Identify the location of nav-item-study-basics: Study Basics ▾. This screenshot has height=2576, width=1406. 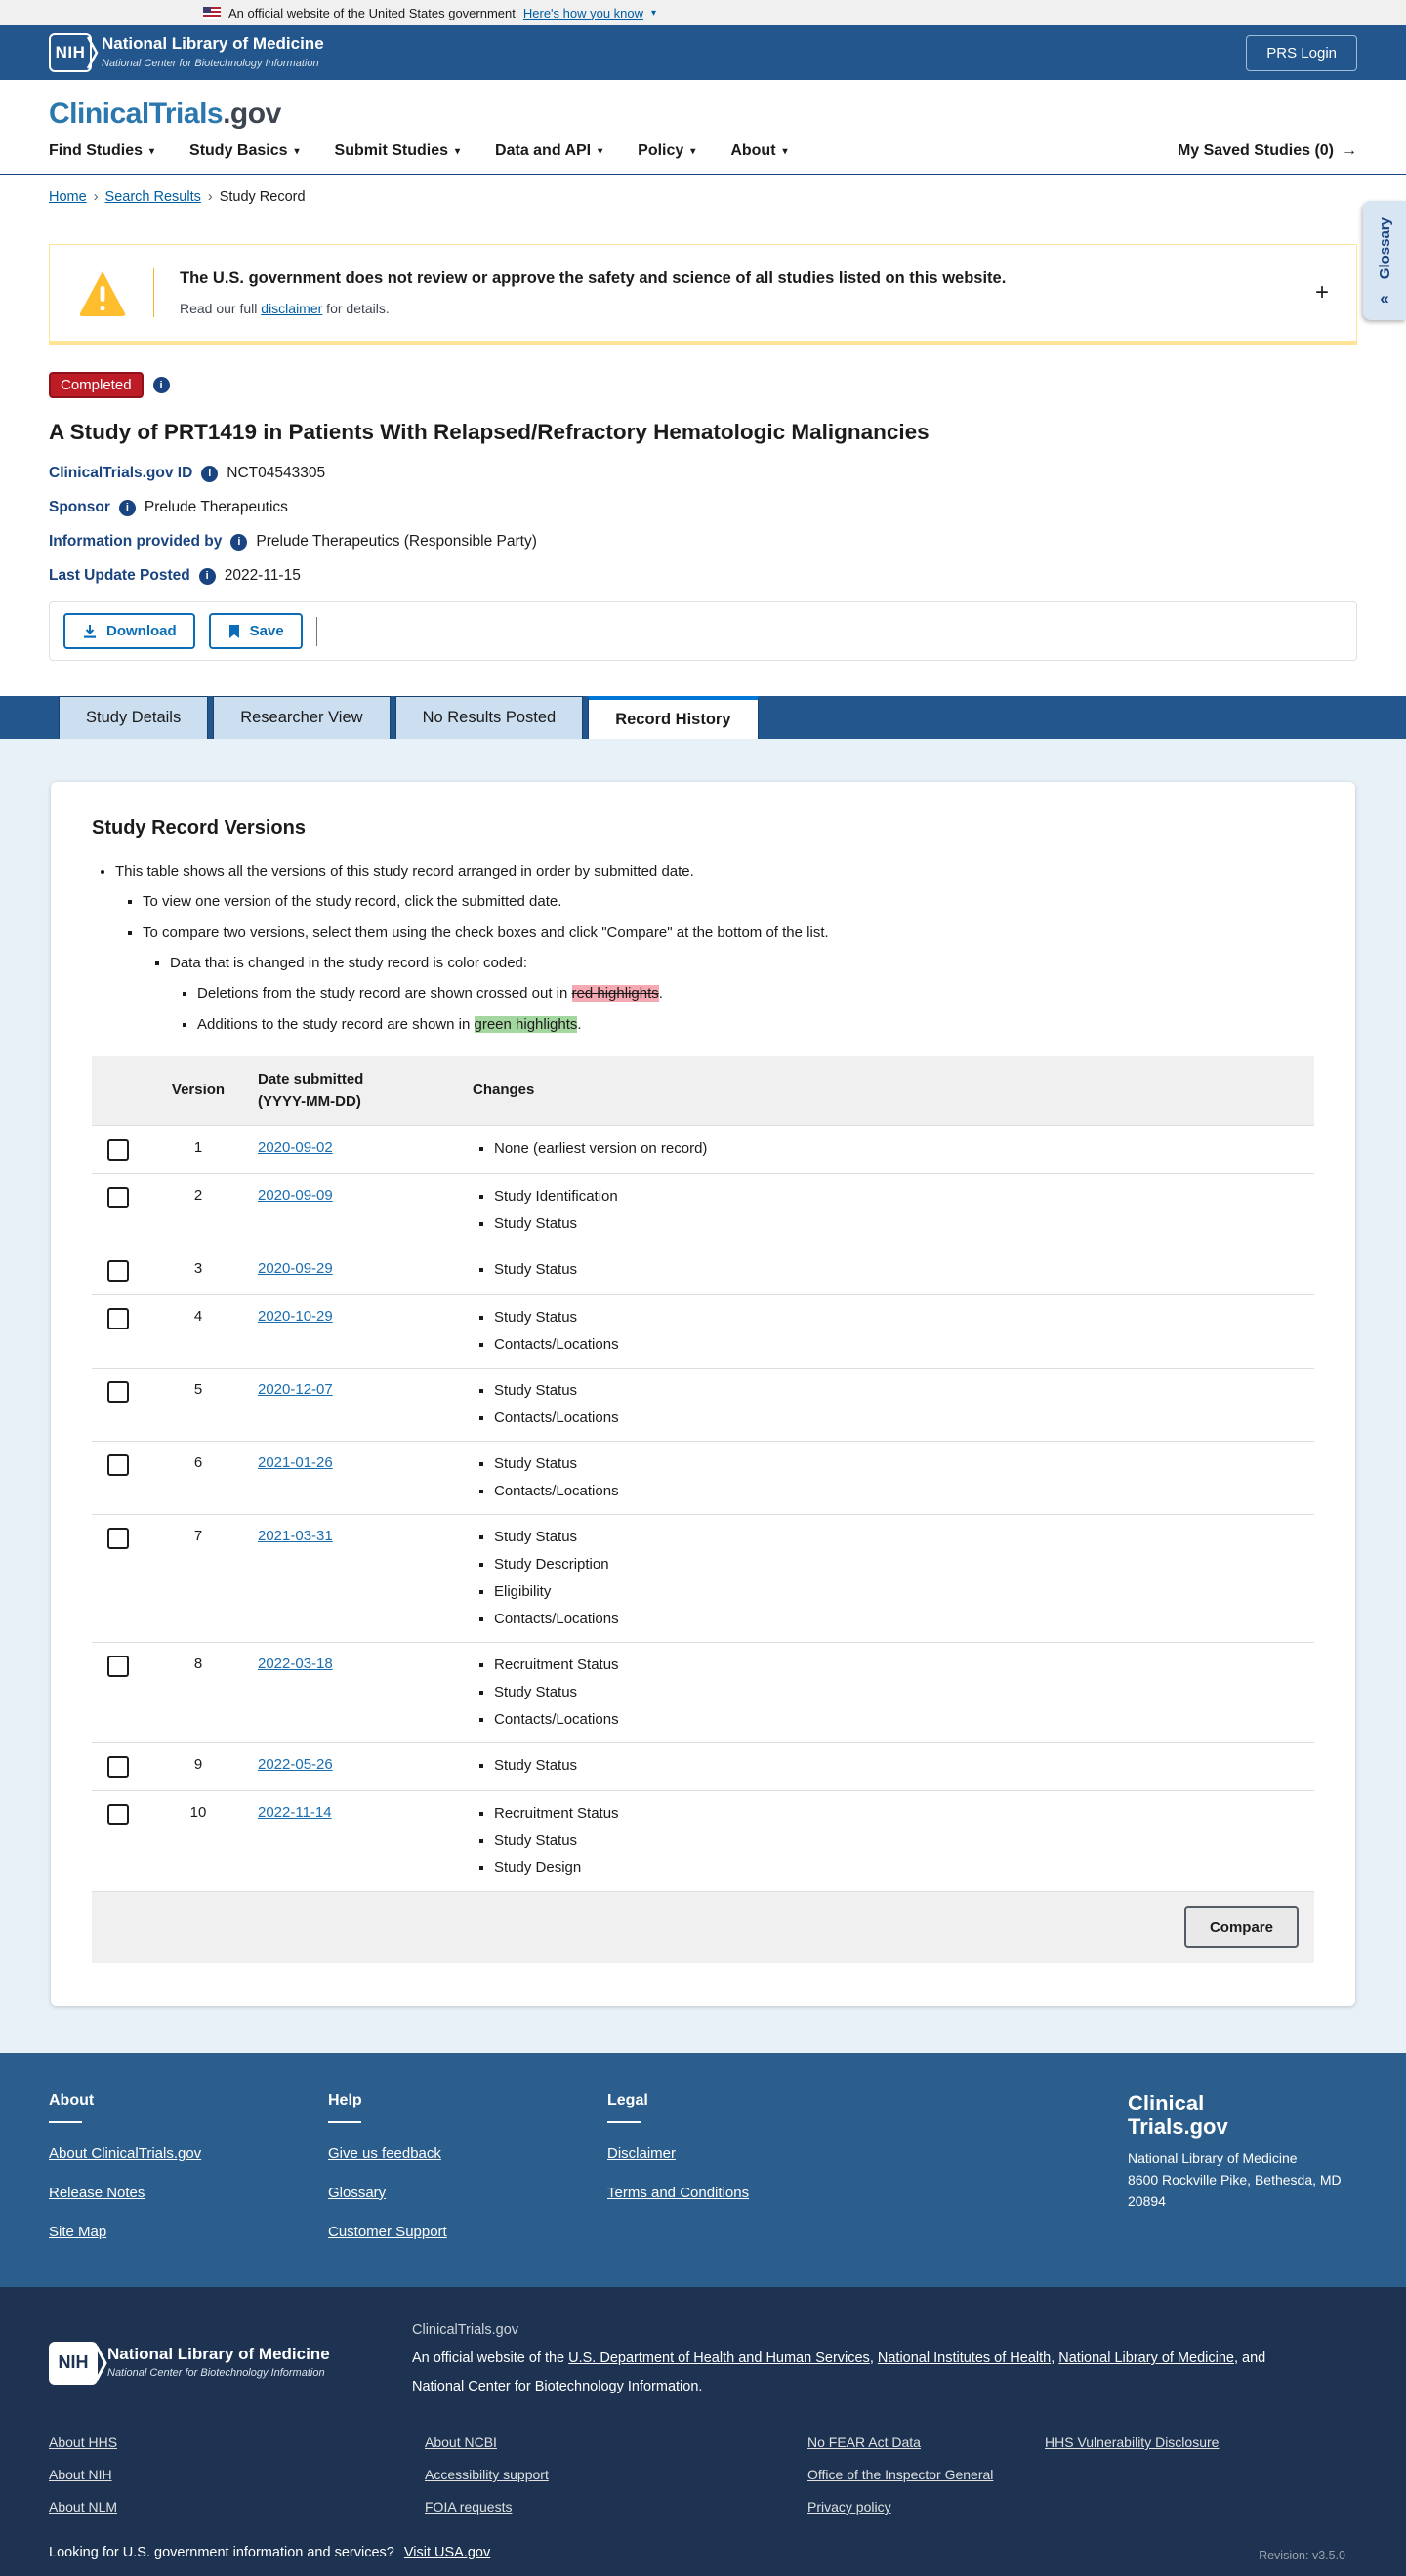
(245, 151).